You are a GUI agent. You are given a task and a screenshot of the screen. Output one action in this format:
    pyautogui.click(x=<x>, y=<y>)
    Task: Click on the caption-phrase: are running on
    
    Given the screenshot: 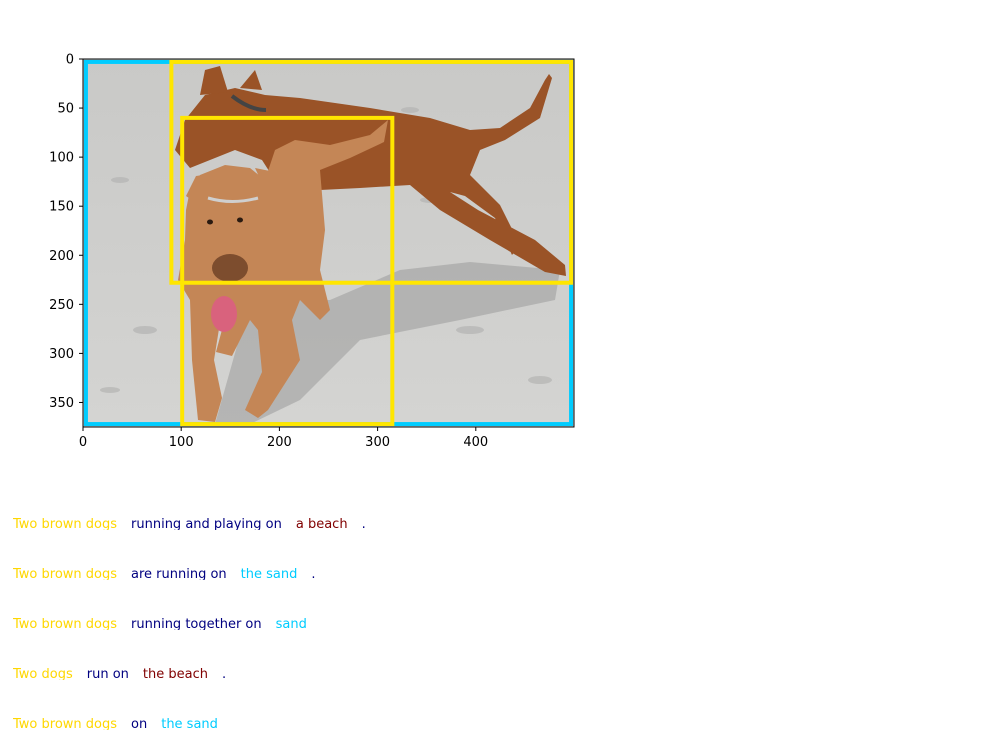 What is the action you would take?
    pyautogui.click(x=179, y=573)
    